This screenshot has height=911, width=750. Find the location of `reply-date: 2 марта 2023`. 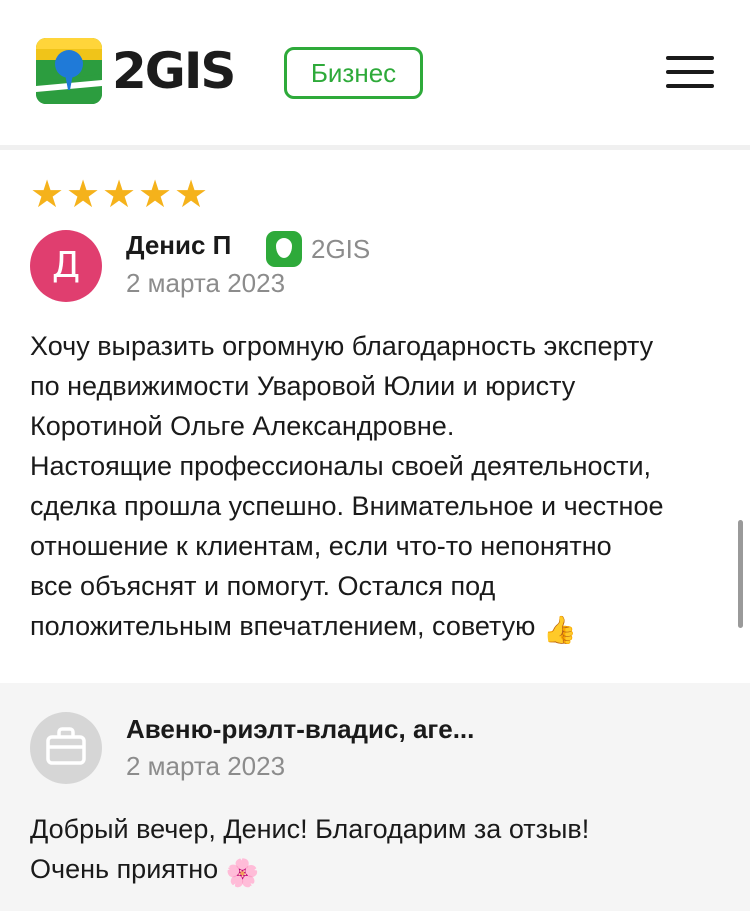

reply-date: 2 марта 2023 is located at coordinates (206, 766).